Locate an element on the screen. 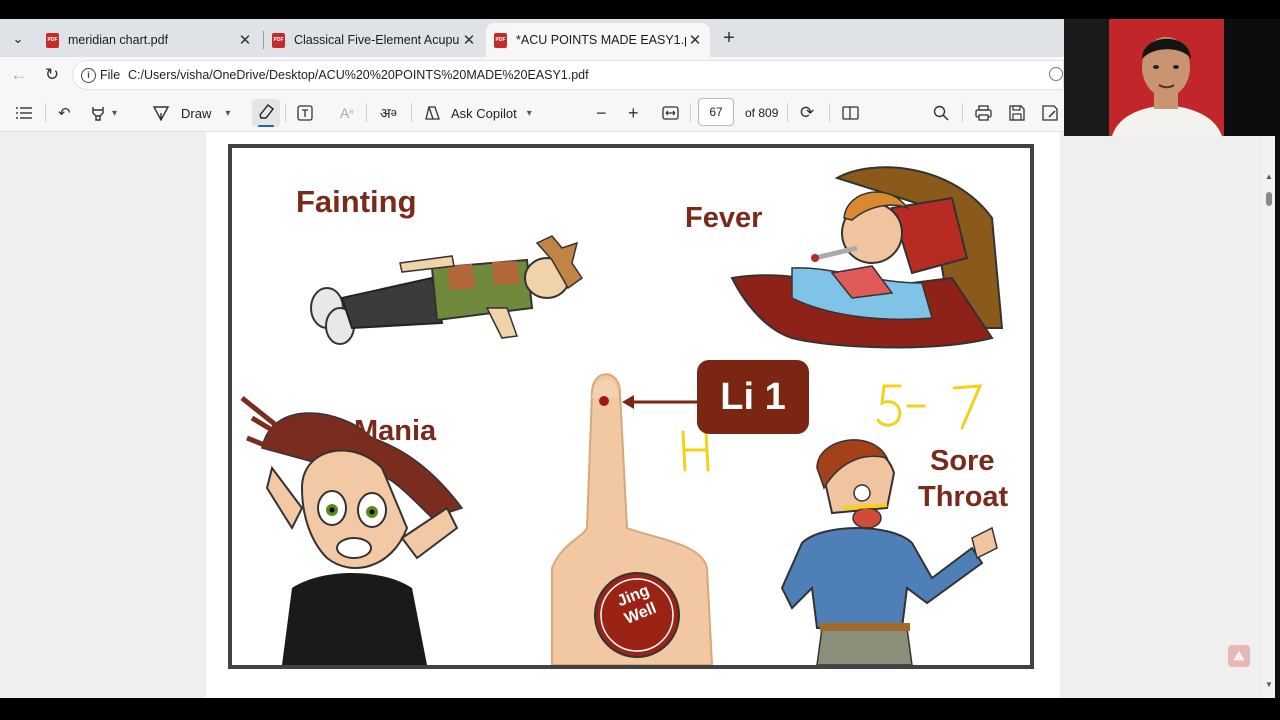 Image resolution: width=1280 pixels, height=720 pixels. undo-icon: ↶ is located at coordinates (64, 113).